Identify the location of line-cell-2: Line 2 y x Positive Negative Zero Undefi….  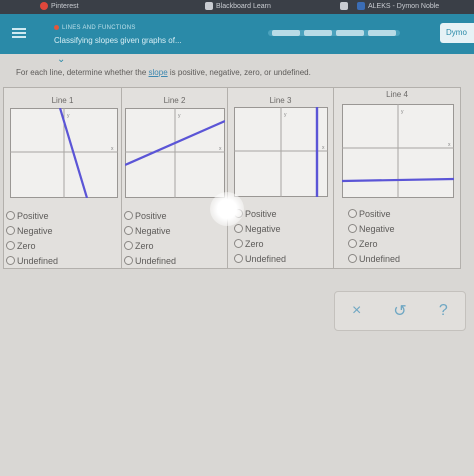
(175, 178).